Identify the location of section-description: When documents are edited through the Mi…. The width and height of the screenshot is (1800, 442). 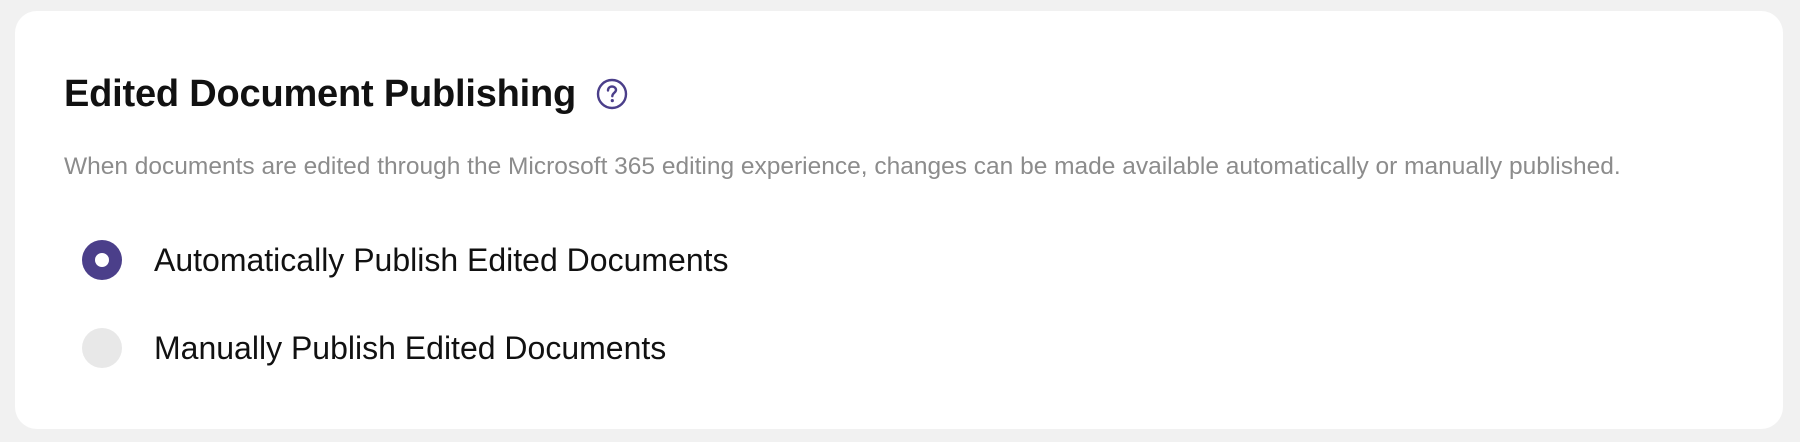
(842, 166).